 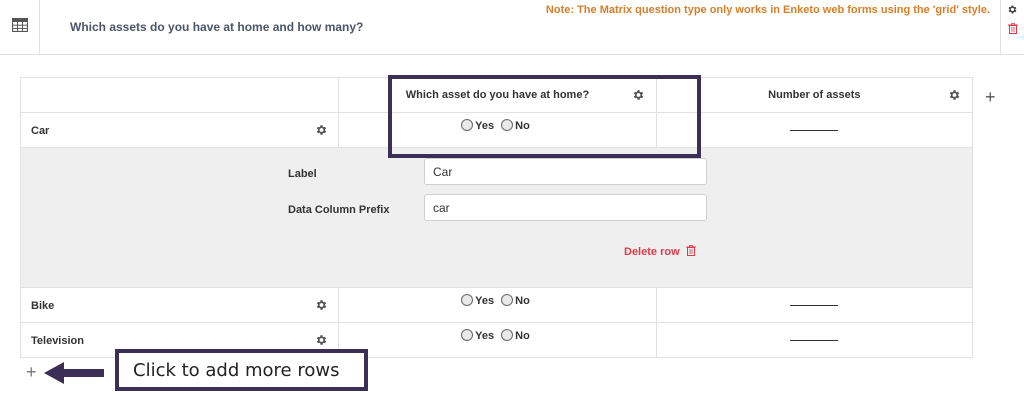 I want to click on column-header-number: Number of assets, so click(x=814, y=95).